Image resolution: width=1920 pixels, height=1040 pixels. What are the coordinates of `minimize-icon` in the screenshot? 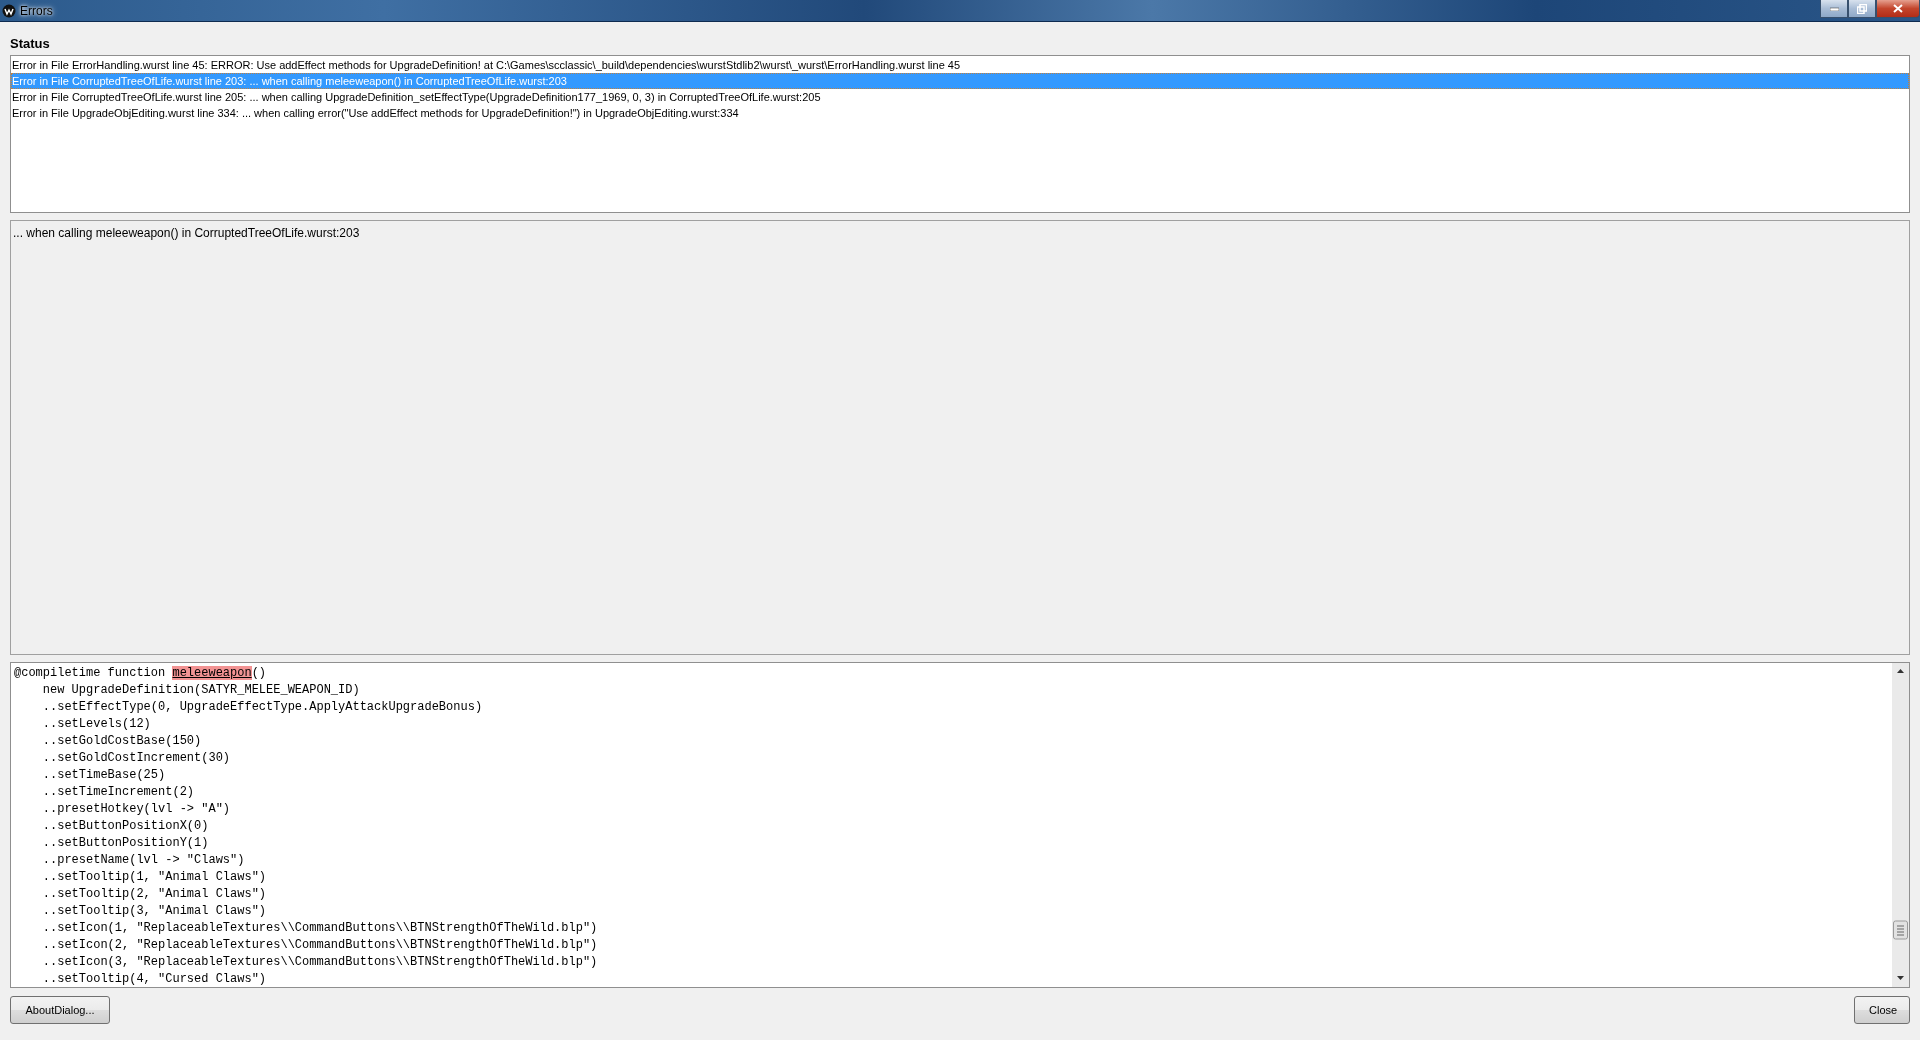 It's located at (1834, 8).